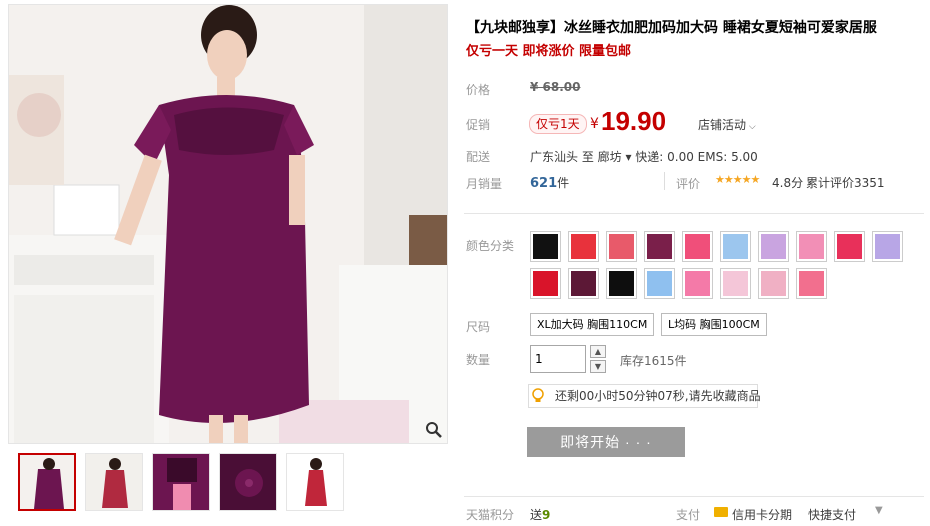 The image size is (930, 526). I want to click on thumbnail-strip, so click(181, 482).